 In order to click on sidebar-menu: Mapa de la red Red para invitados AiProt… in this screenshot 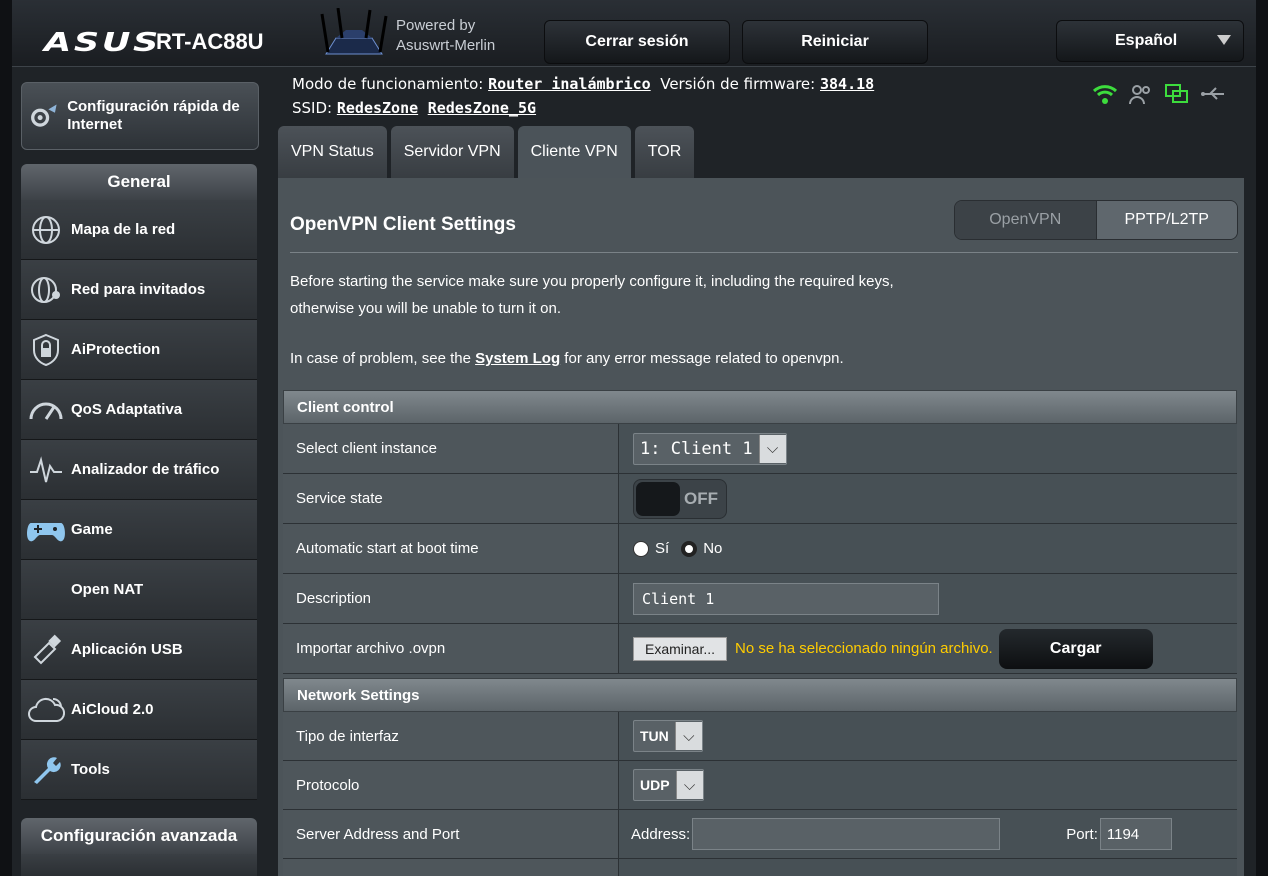, I will do `click(139, 500)`.